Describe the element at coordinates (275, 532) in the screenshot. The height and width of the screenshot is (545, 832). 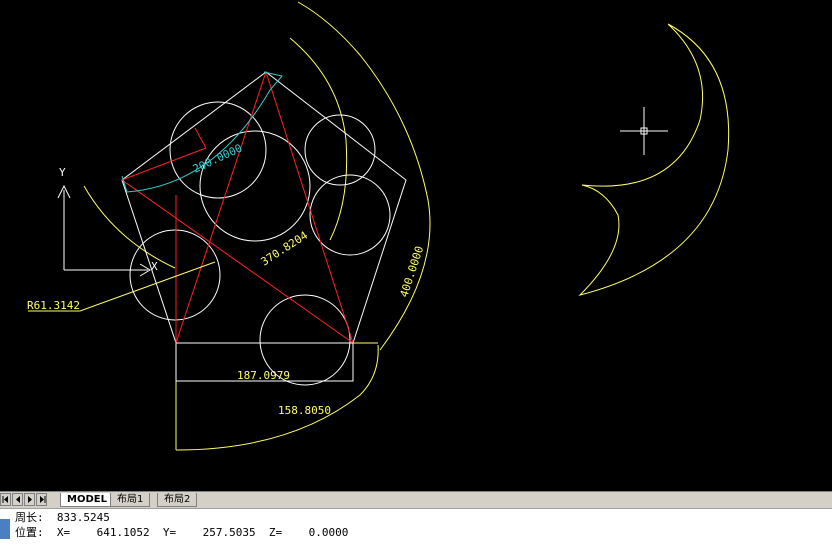
I see `z-label: Z=` at that location.